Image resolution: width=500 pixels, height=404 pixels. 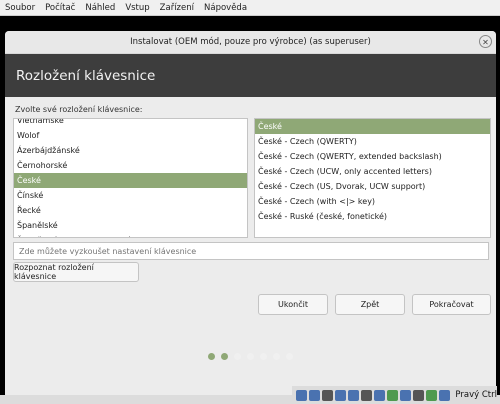 What do you see at coordinates (20, 8) in the screenshot?
I see `menu-item: Soubor` at bounding box center [20, 8].